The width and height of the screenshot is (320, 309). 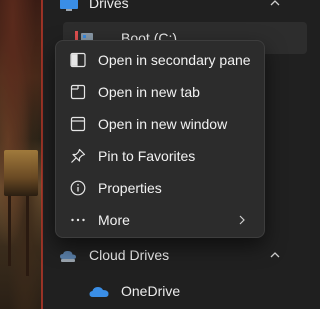 What do you see at coordinates (78, 155) in the screenshot?
I see `pin-icon` at bounding box center [78, 155].